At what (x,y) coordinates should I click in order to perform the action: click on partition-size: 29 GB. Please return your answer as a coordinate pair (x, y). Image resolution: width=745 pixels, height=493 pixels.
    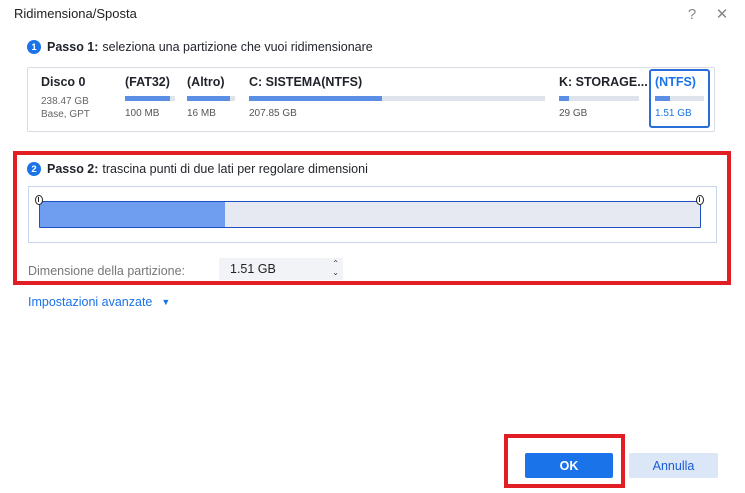
    Looking at the image, I should click on (573, 113).